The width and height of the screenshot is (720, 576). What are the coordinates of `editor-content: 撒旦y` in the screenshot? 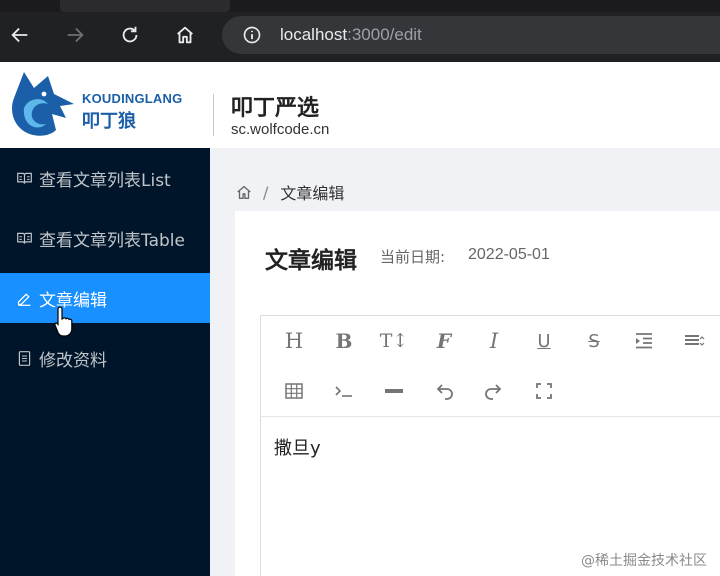 It's located at (297, 447).